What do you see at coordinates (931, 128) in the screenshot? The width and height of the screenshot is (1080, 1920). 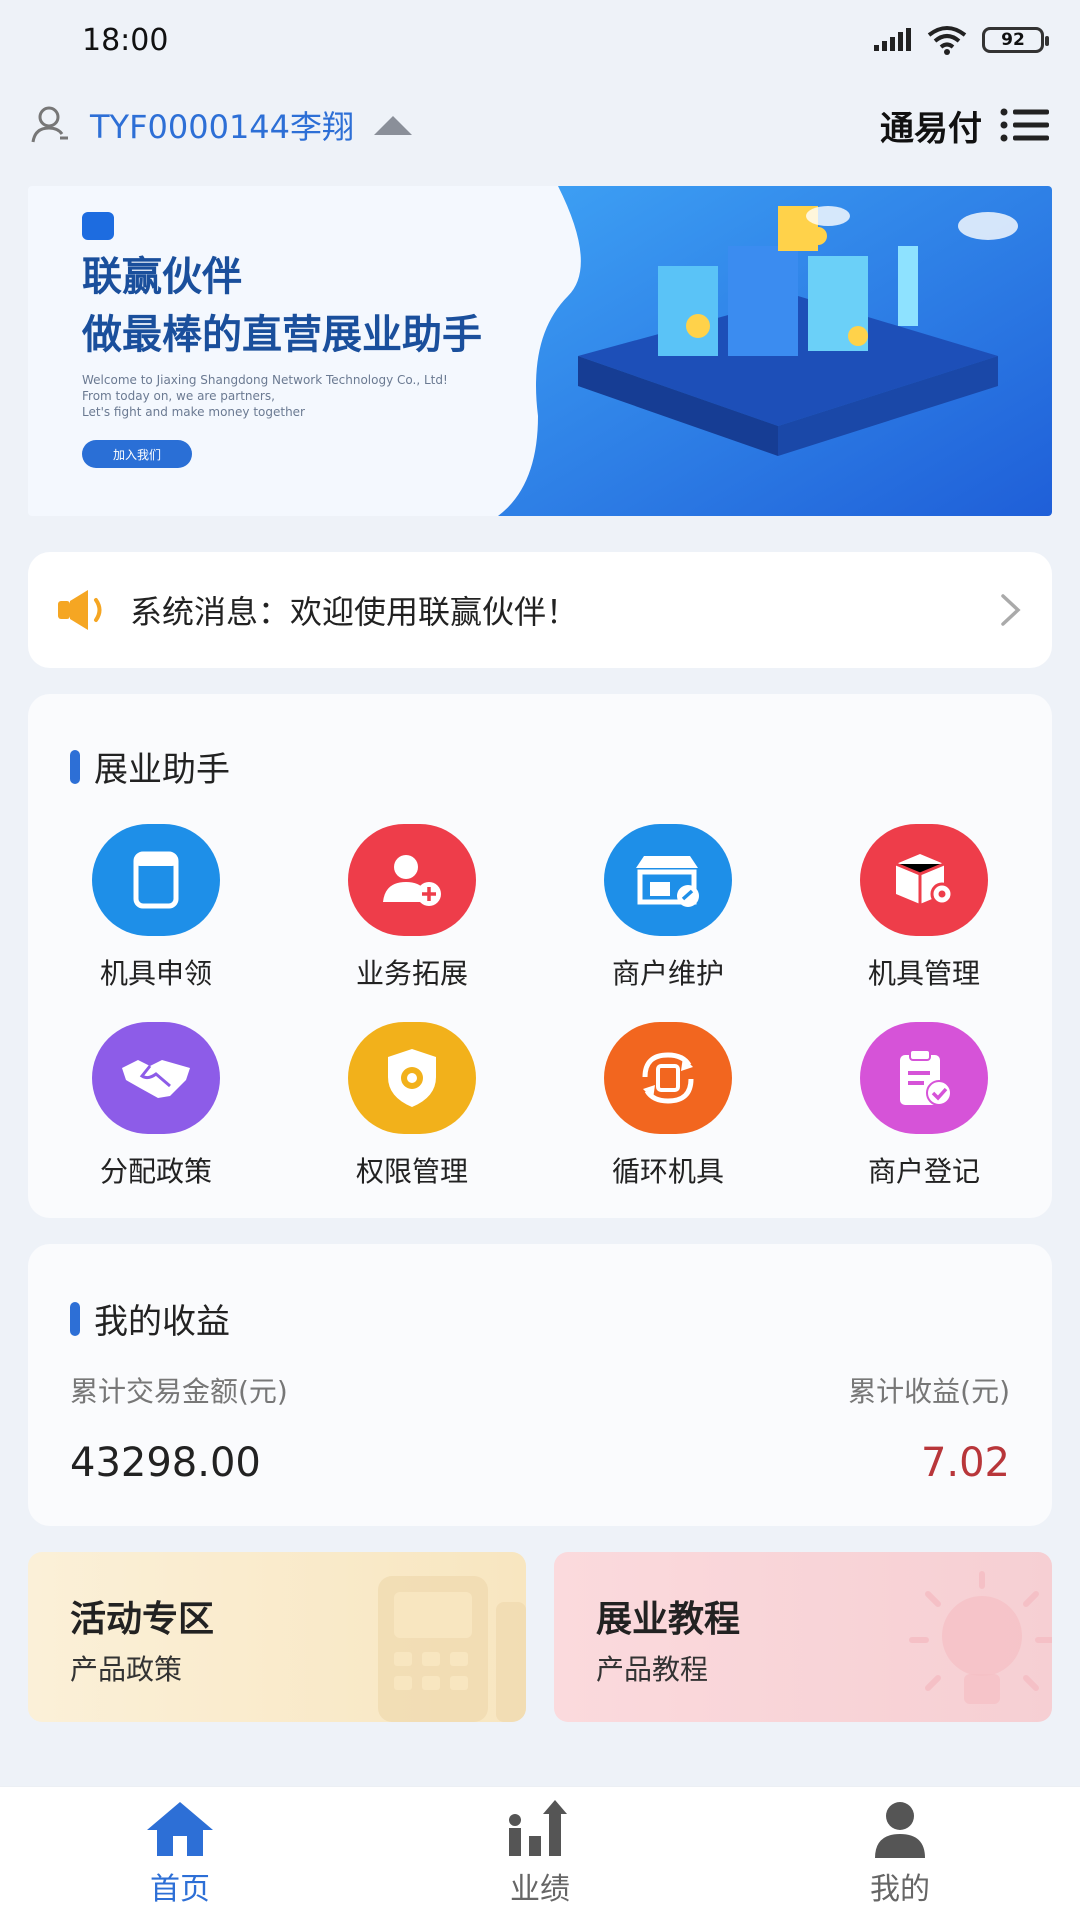 I see `app-title: 通易付` at bounding box center [931, 128].